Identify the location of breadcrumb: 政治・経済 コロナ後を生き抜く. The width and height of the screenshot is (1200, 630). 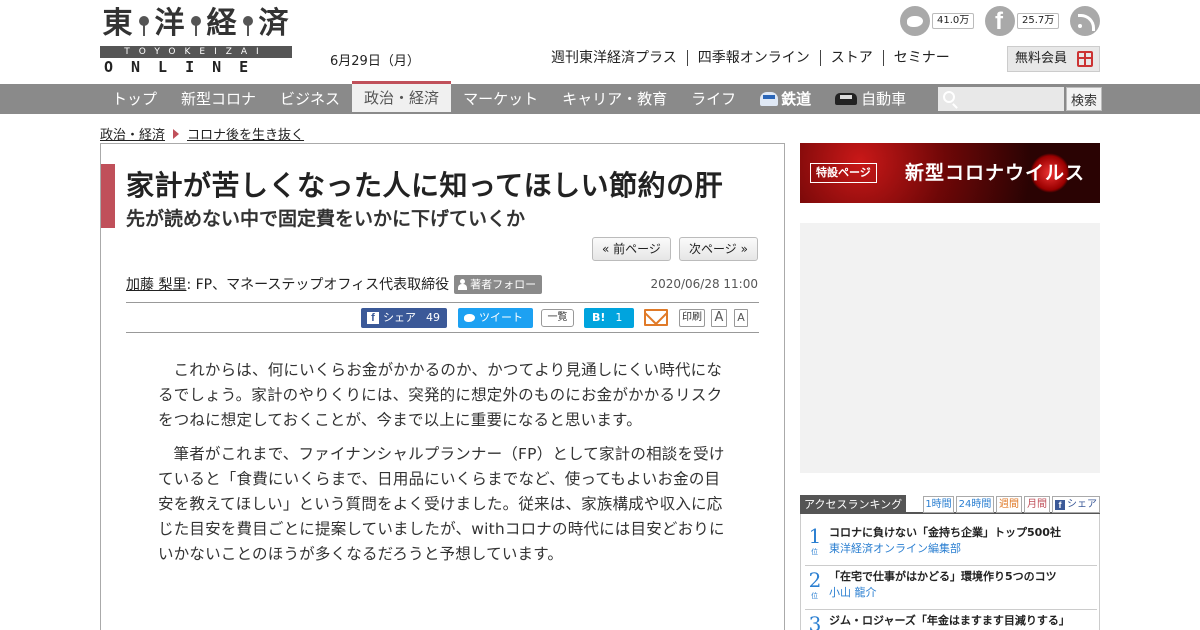
(202, 133).